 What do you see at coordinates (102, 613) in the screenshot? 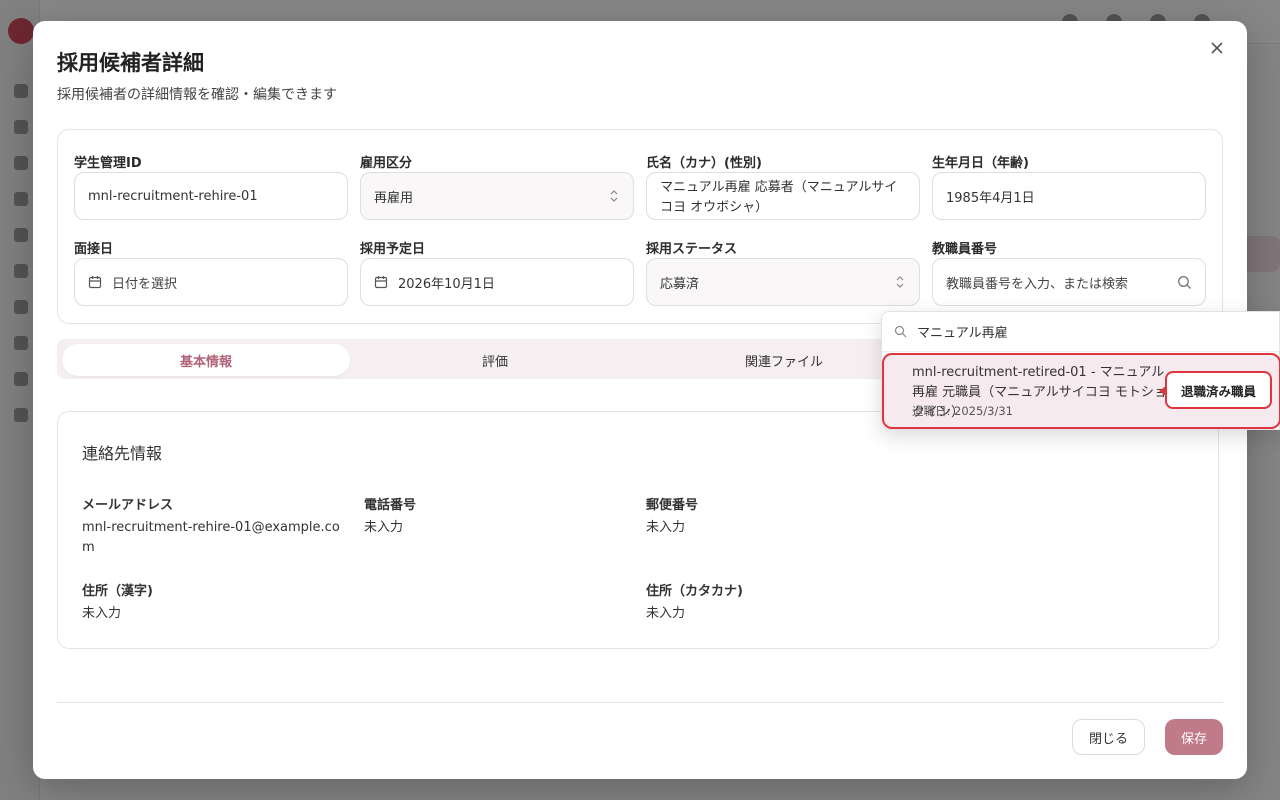
I see `address-kanji-value: 未入力` at bounding box center [102, 613].